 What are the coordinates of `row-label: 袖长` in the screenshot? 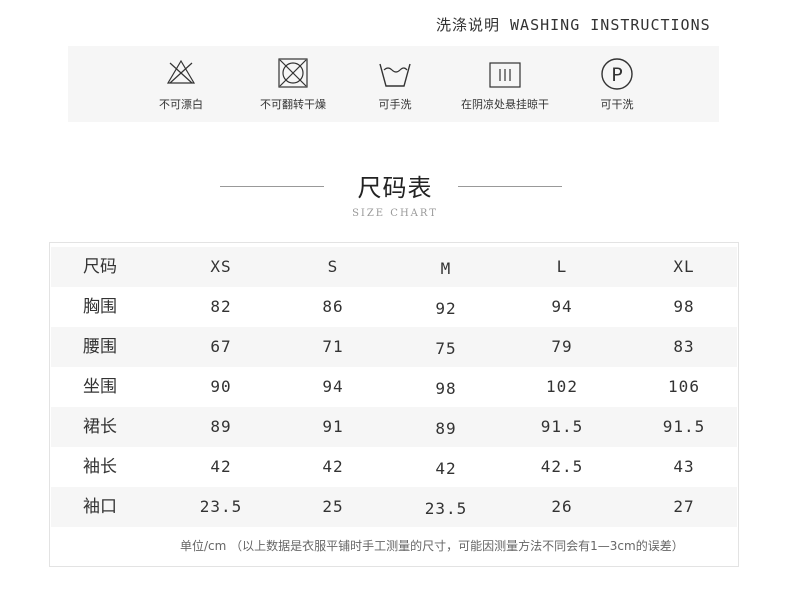 It's located at (100, 467).